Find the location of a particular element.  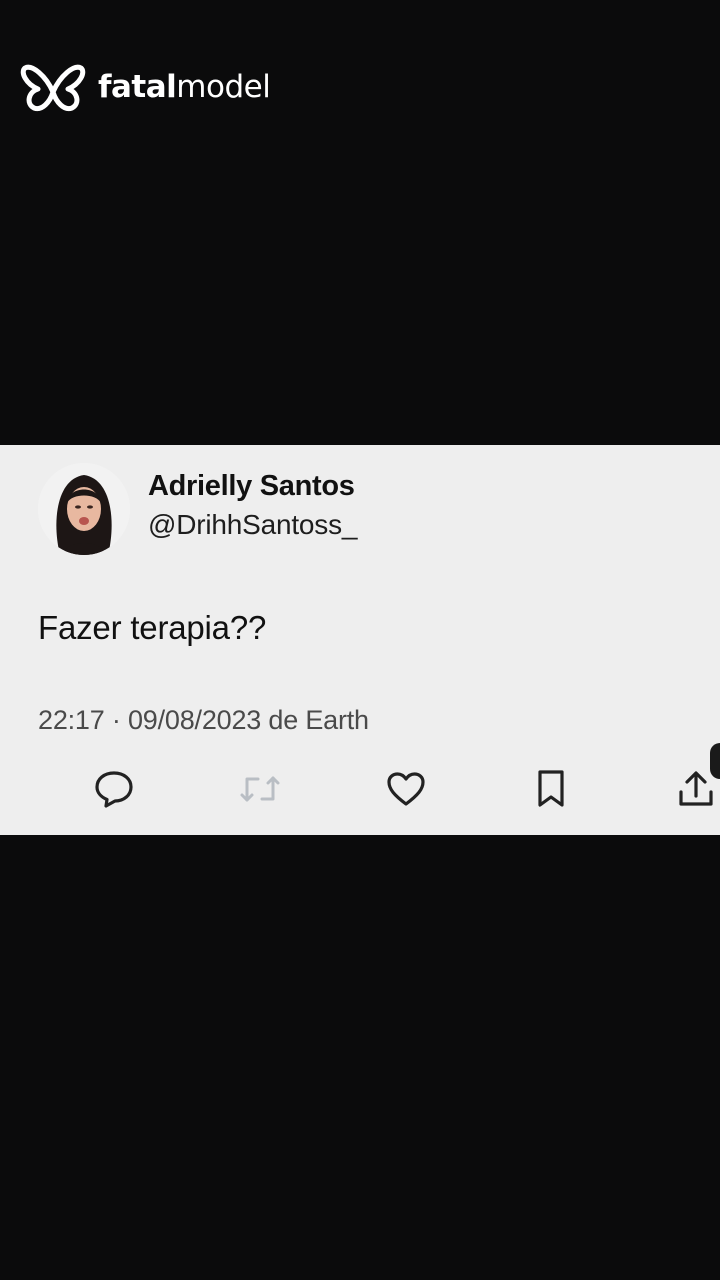

bookmark-button is located at coordinates (551, 789).